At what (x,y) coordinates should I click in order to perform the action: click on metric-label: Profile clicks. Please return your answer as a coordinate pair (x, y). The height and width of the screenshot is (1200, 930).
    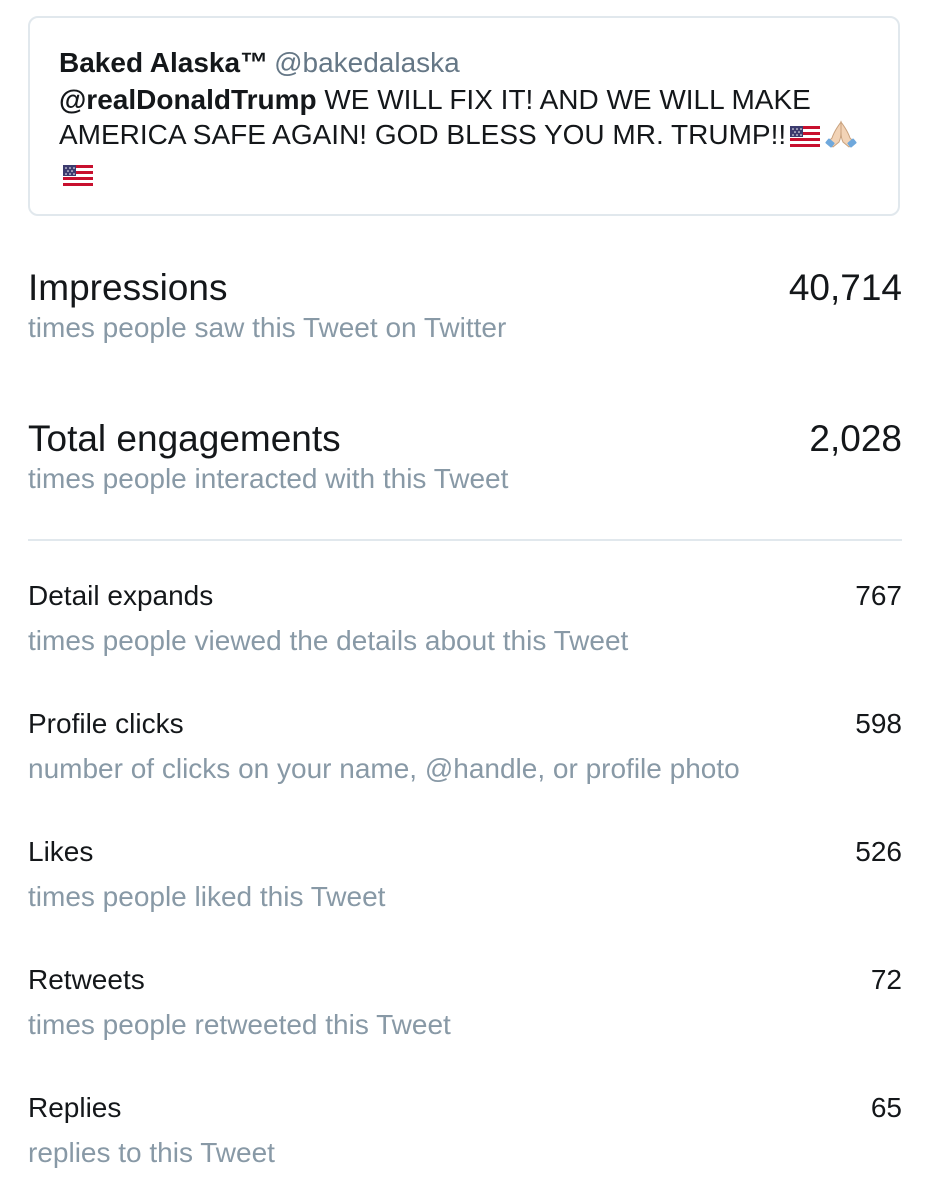
    Looking at the image, I should click on (106, 723).